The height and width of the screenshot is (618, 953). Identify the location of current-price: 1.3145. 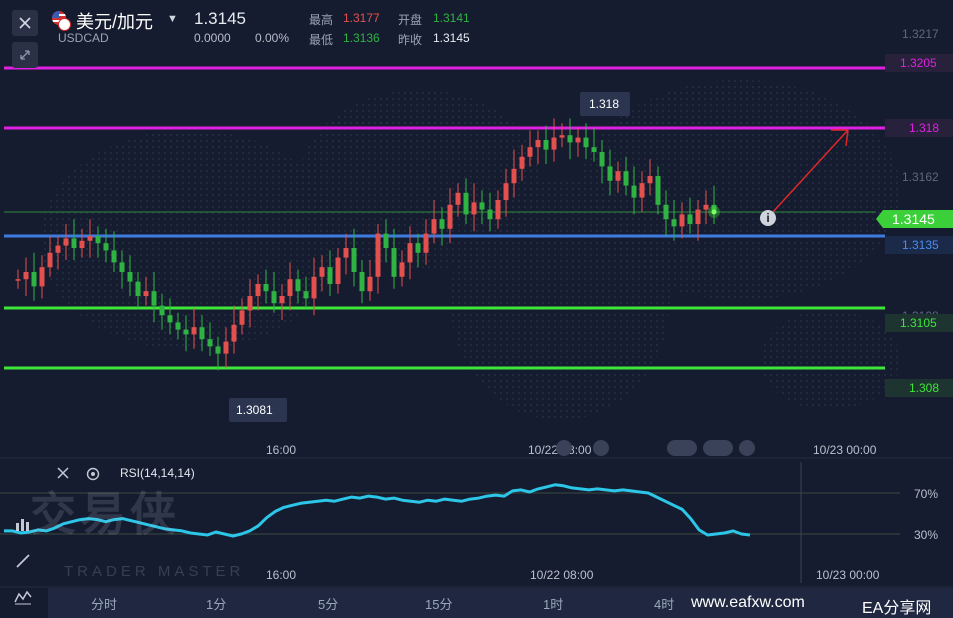
(220, 18).